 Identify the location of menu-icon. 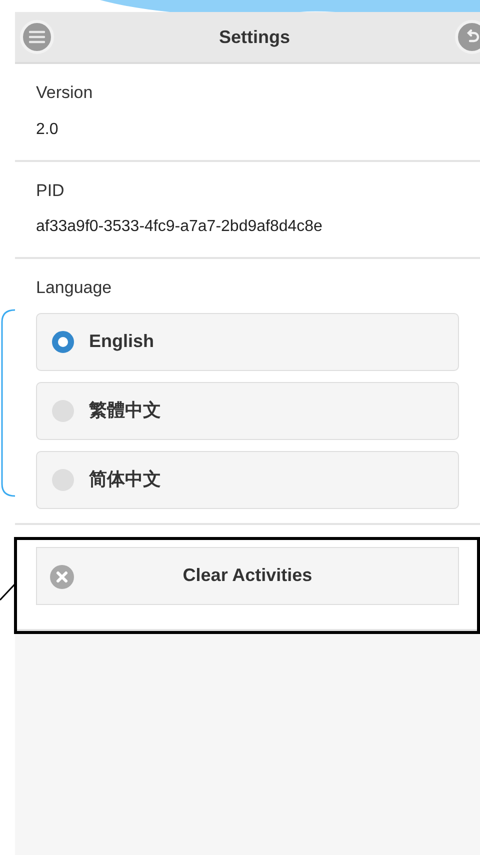
(37, 37).